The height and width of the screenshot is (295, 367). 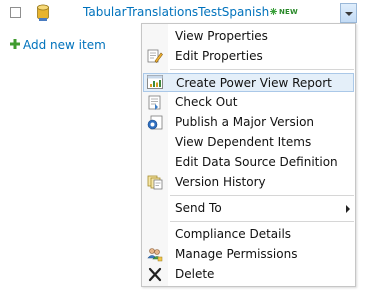 What do you see at coordinates (15, 12) in the screenshot?
I see `select-item-checkbox` at bounding box center [15, 12].